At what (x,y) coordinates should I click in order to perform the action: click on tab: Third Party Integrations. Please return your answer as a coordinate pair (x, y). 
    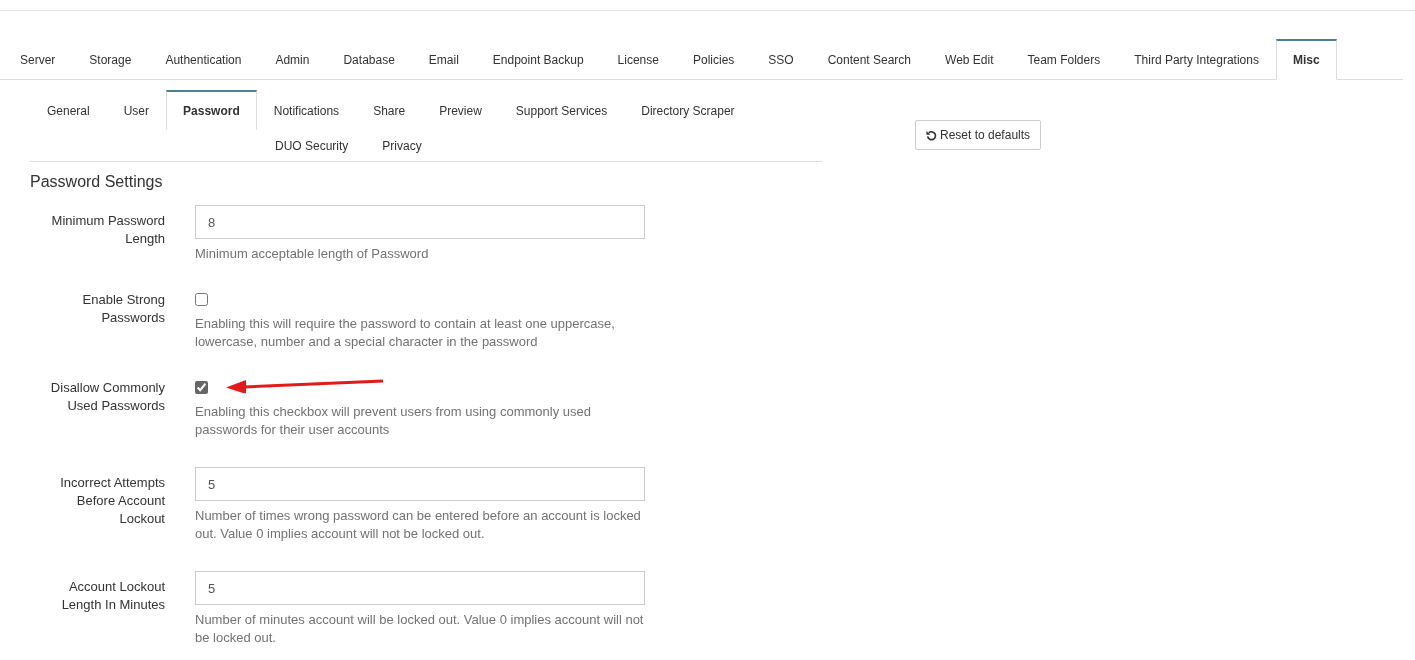
    Looking at the image, I should click on (1196, 60).